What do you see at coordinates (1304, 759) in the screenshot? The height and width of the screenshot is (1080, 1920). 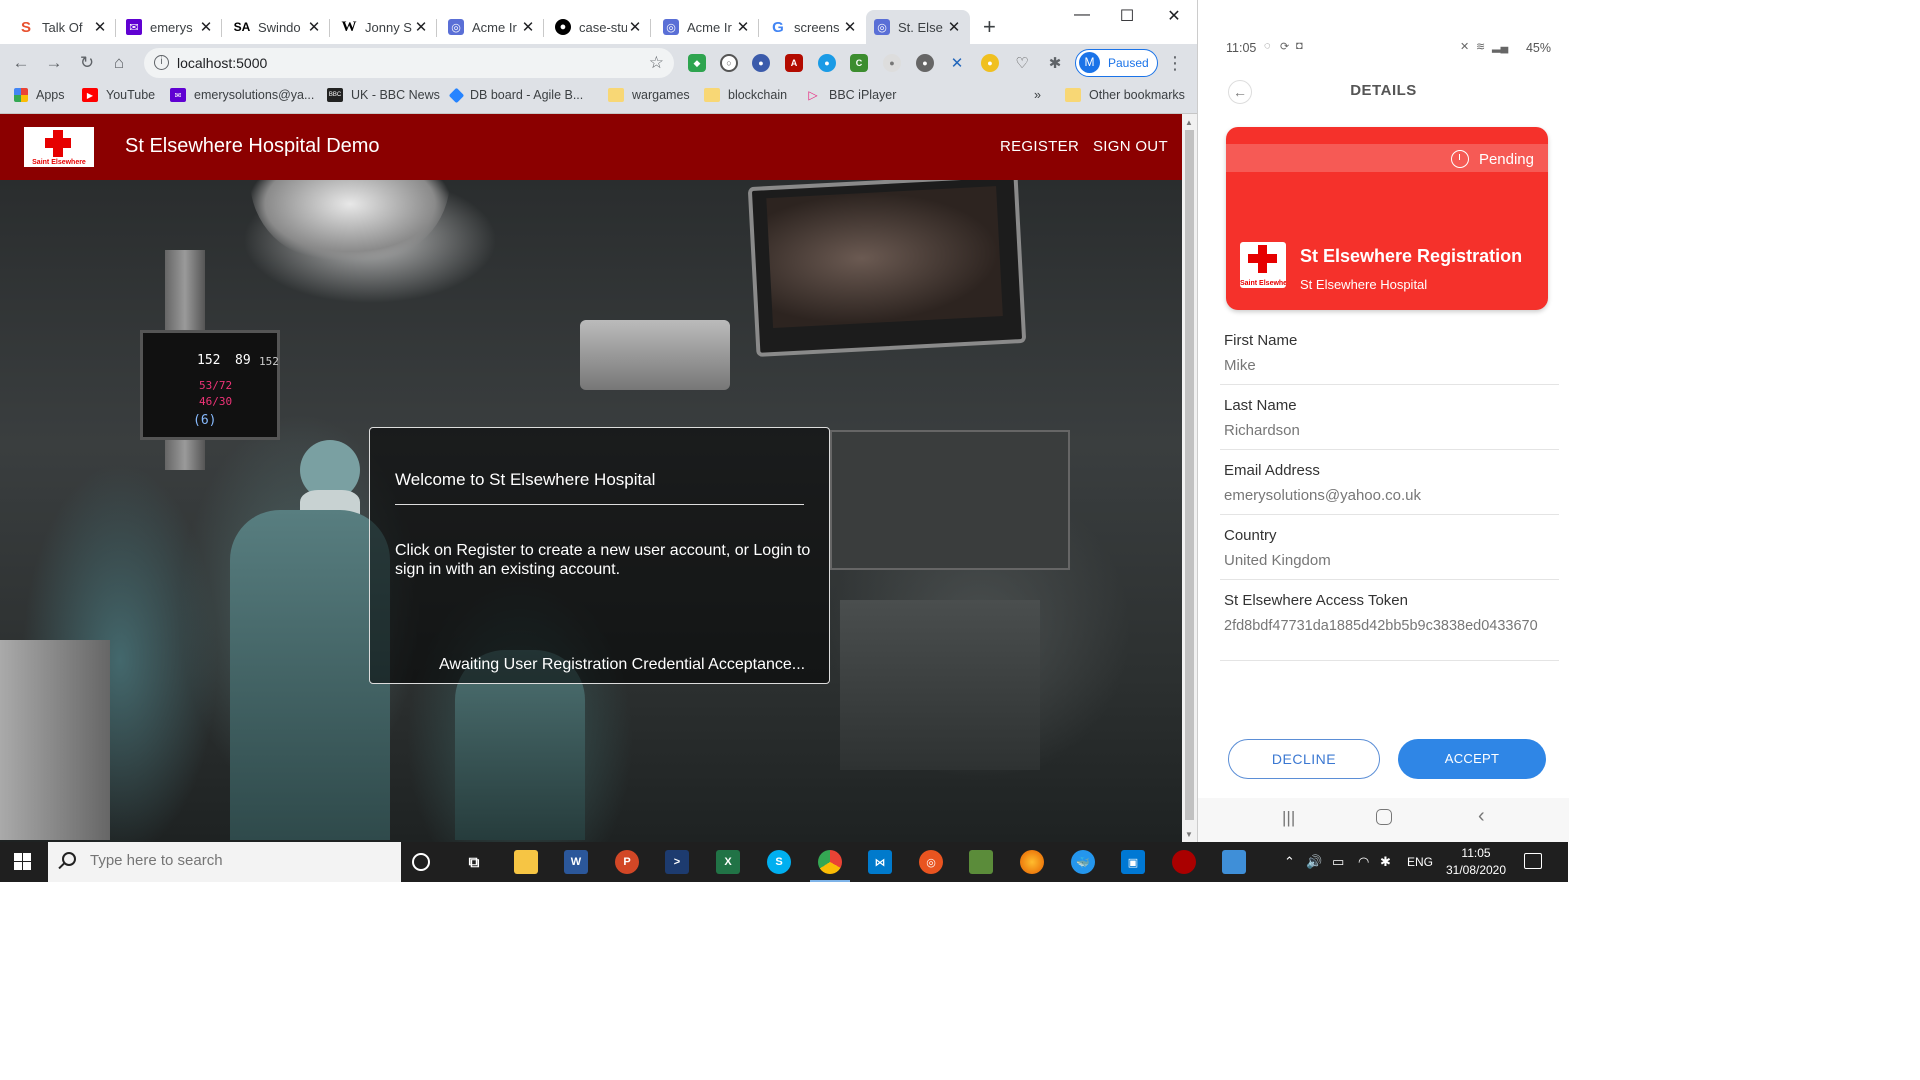 I see `decline-button: DECLINE` at bounding box center [1304, 759].